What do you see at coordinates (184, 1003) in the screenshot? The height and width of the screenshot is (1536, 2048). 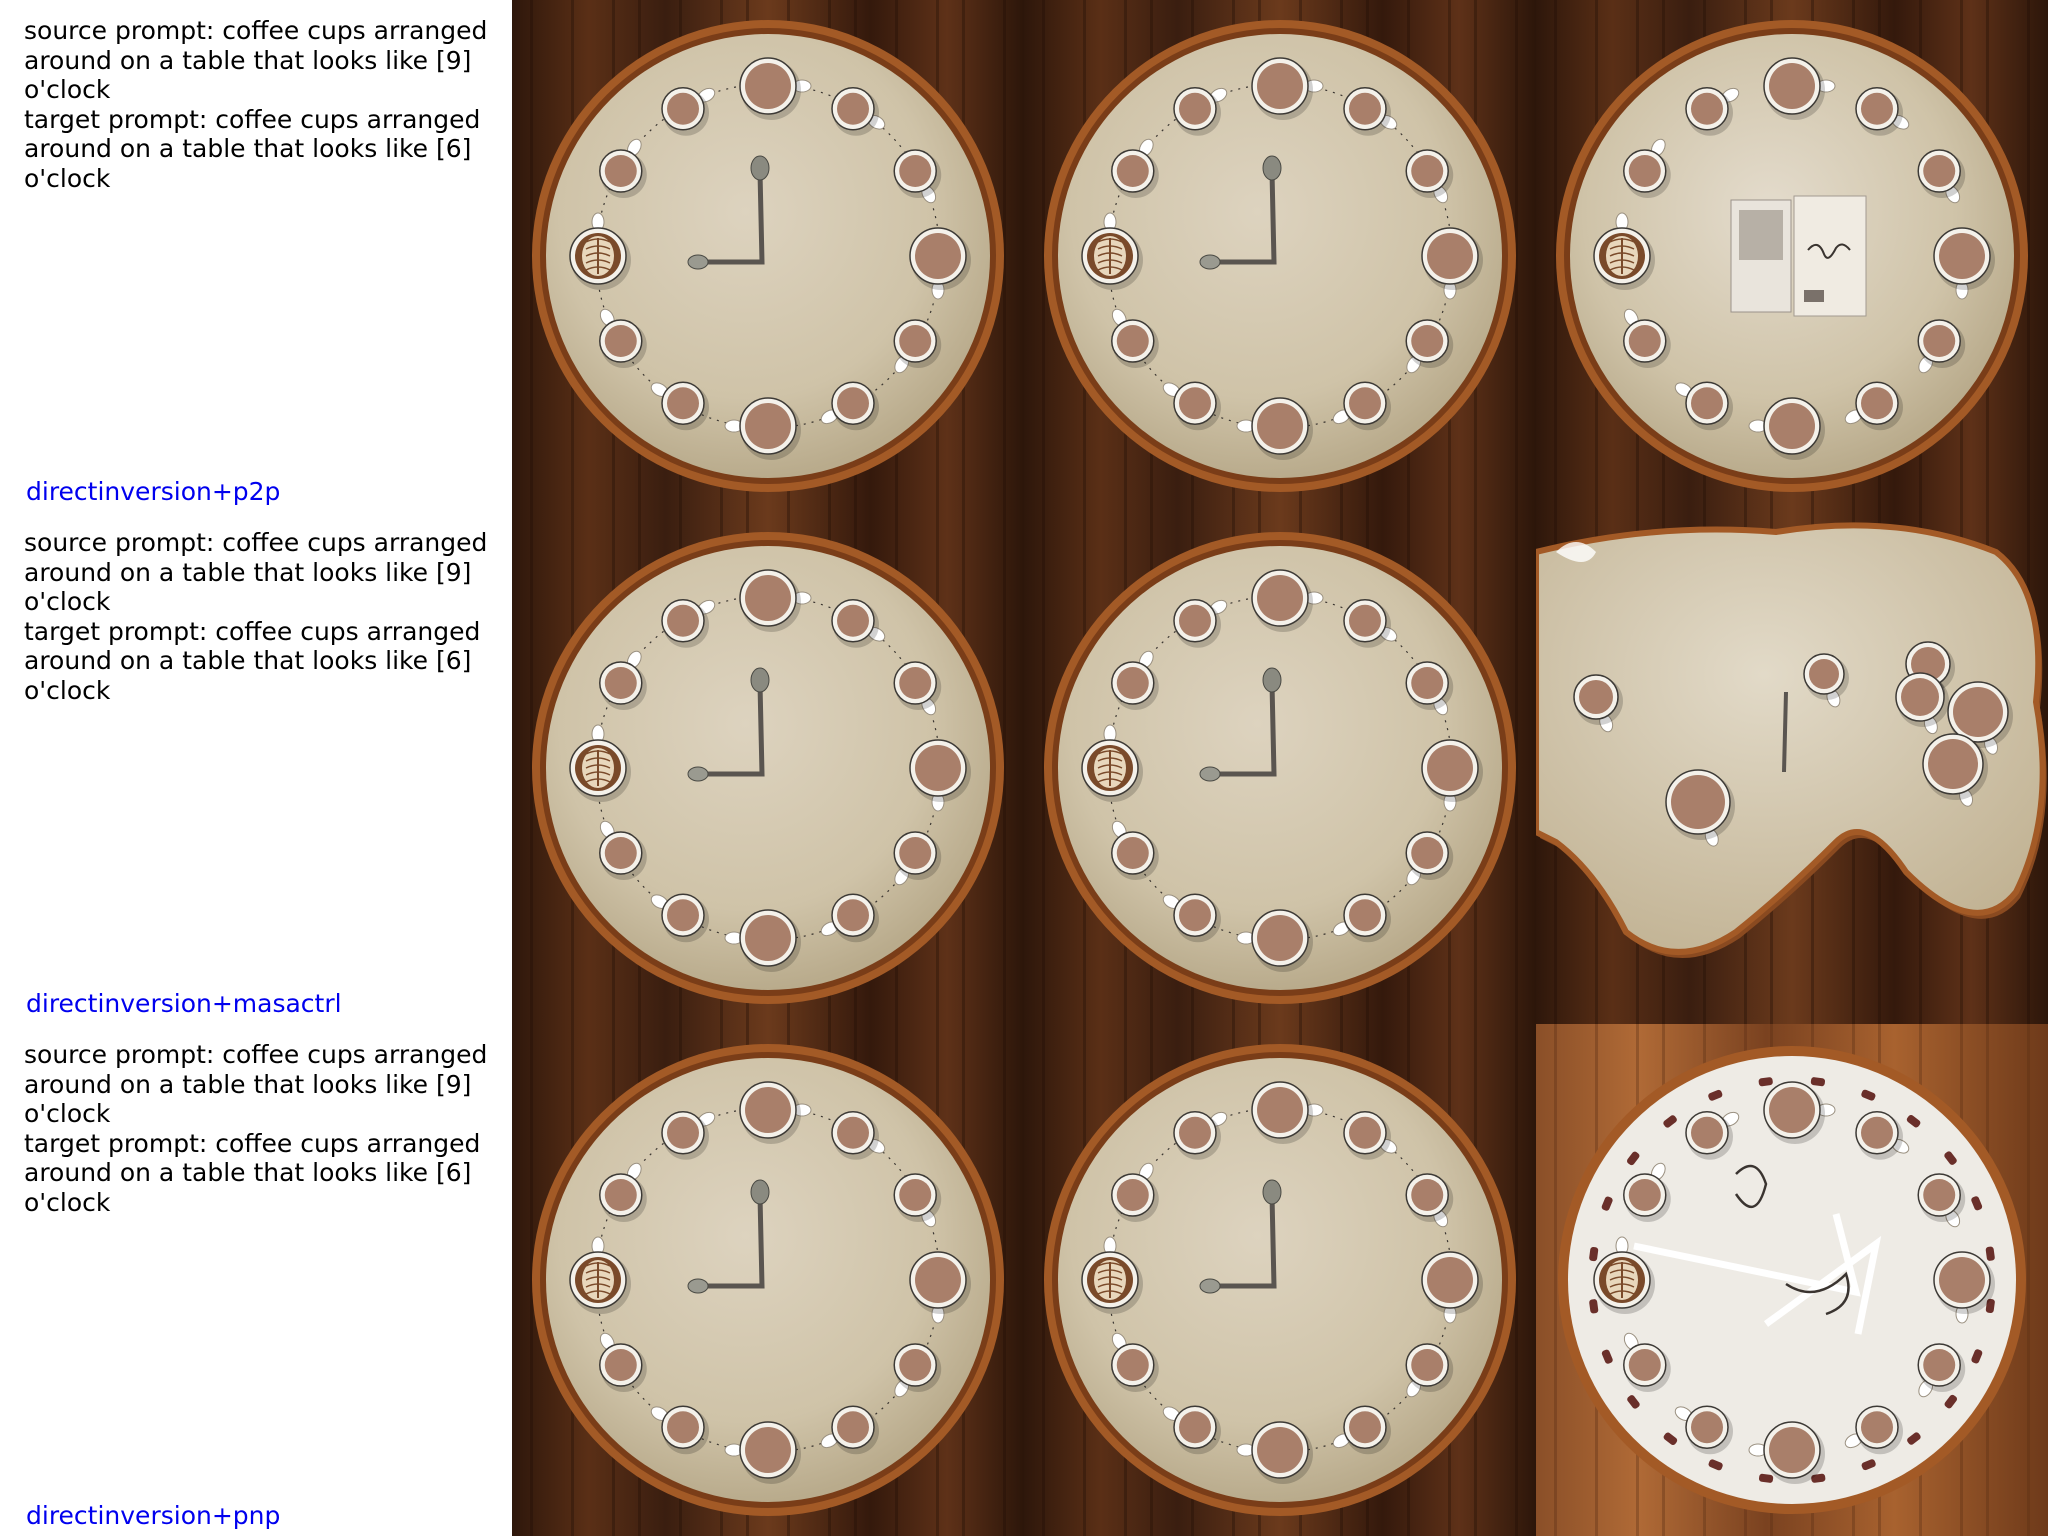 I see `method-label: directinversion+masactrl` at bounding box center [184, 1003].